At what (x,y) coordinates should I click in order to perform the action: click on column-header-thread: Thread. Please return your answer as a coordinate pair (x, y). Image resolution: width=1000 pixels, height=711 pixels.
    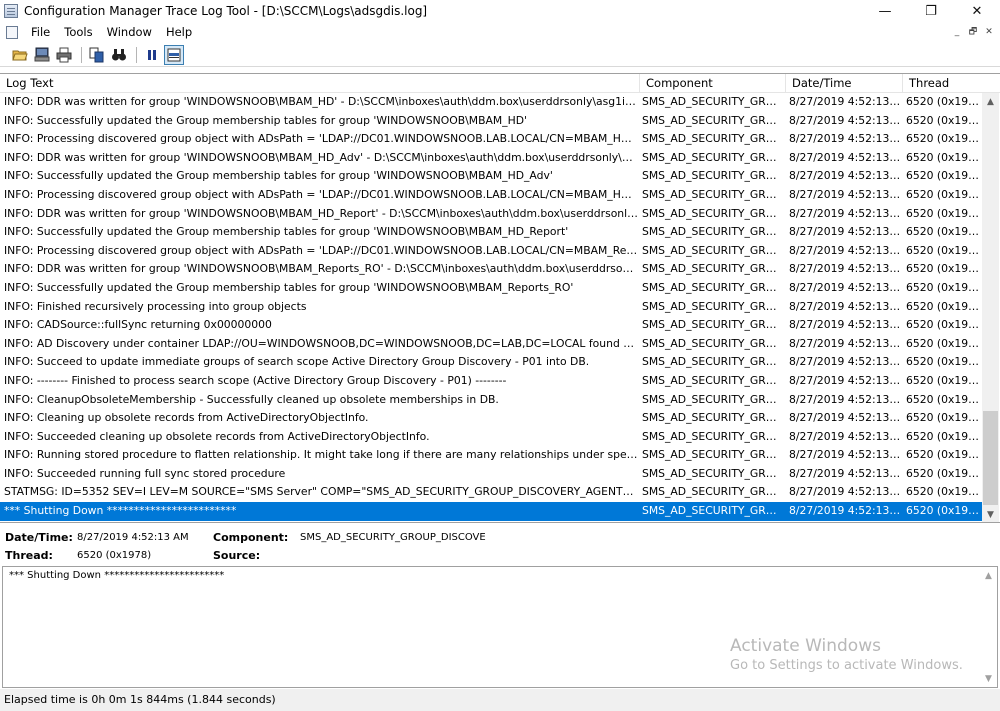
    Looking at the image, I should click on (951, 83).